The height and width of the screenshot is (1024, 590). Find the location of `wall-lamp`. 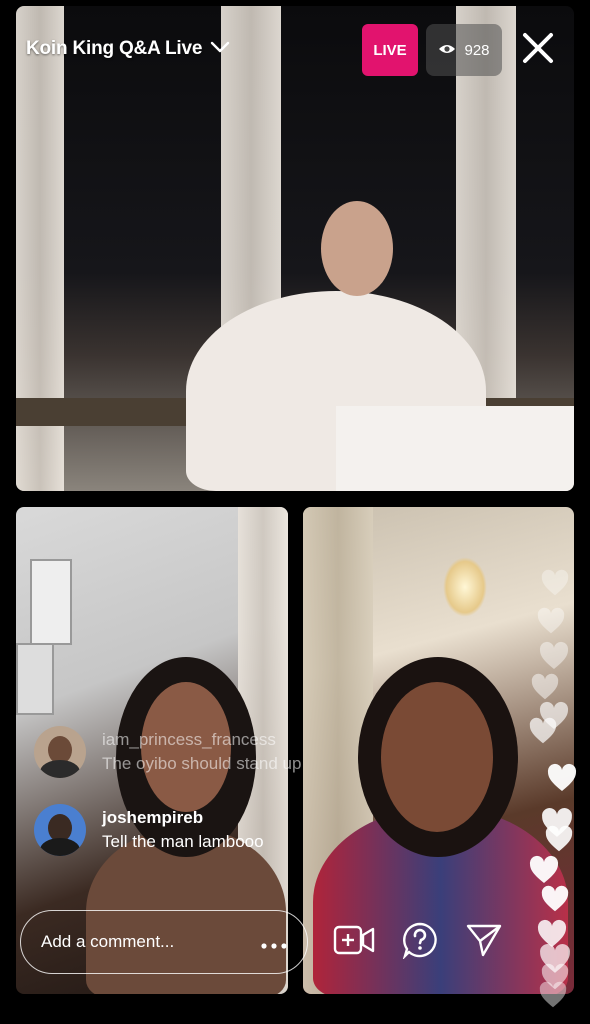

wall-lamp is located at coordinates (465, 587).